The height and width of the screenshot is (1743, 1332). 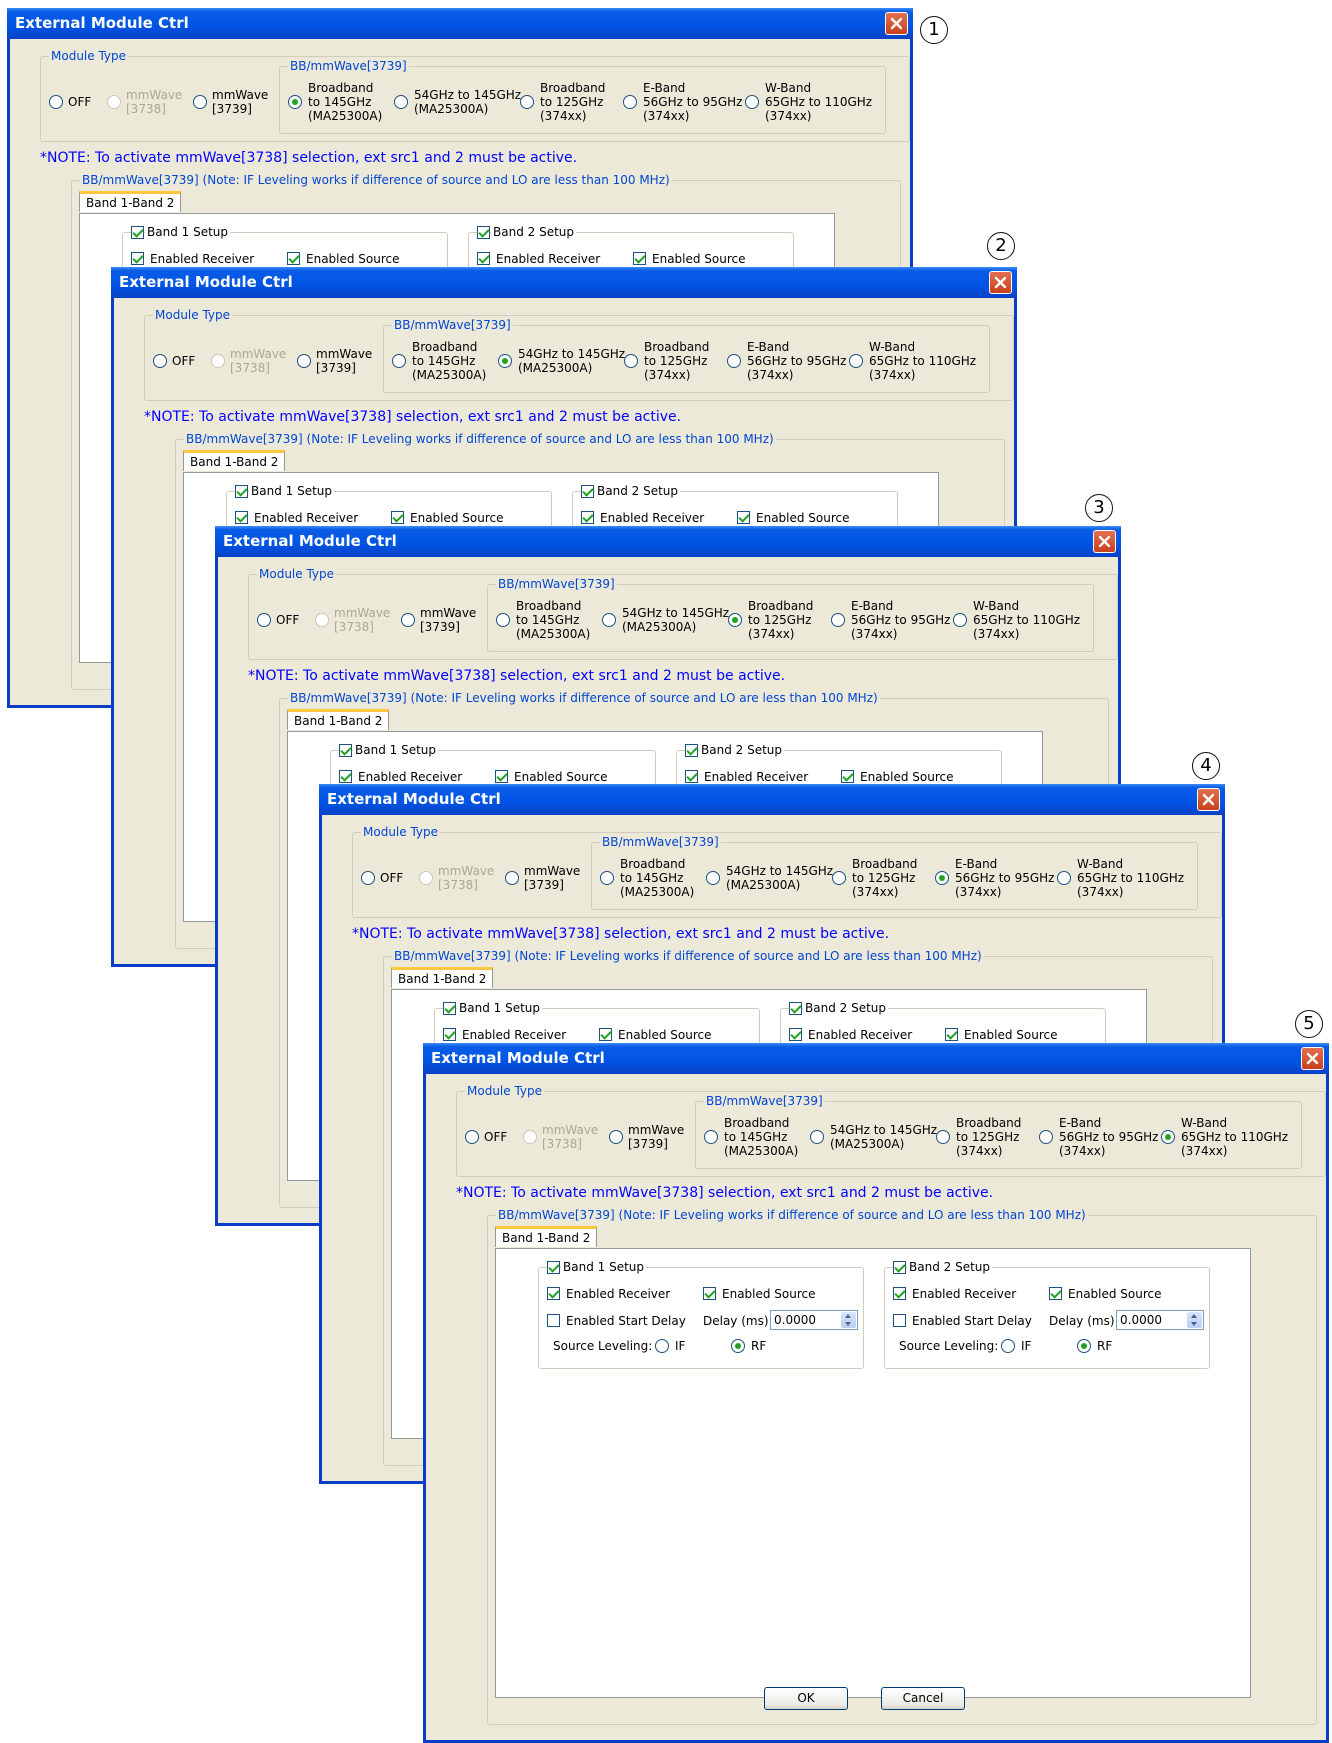 I want to click on band1-leveling-rf-radio, so click(x=738, y=1346).